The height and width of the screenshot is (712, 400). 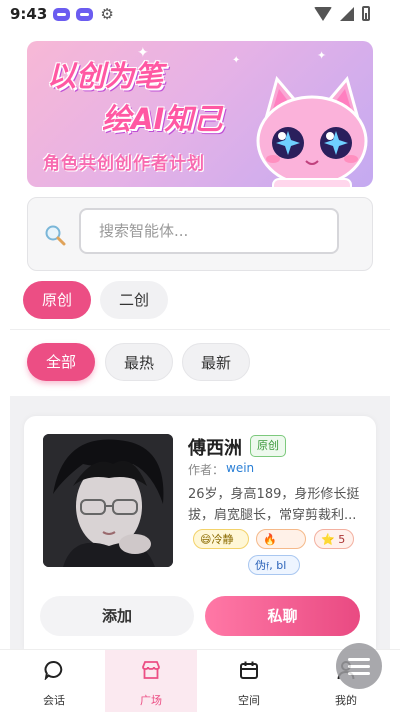 What do you see at coordinates (328, 539) in the screenshot?
I see `star-icon: ⭐` at bounding box center [328, 539].